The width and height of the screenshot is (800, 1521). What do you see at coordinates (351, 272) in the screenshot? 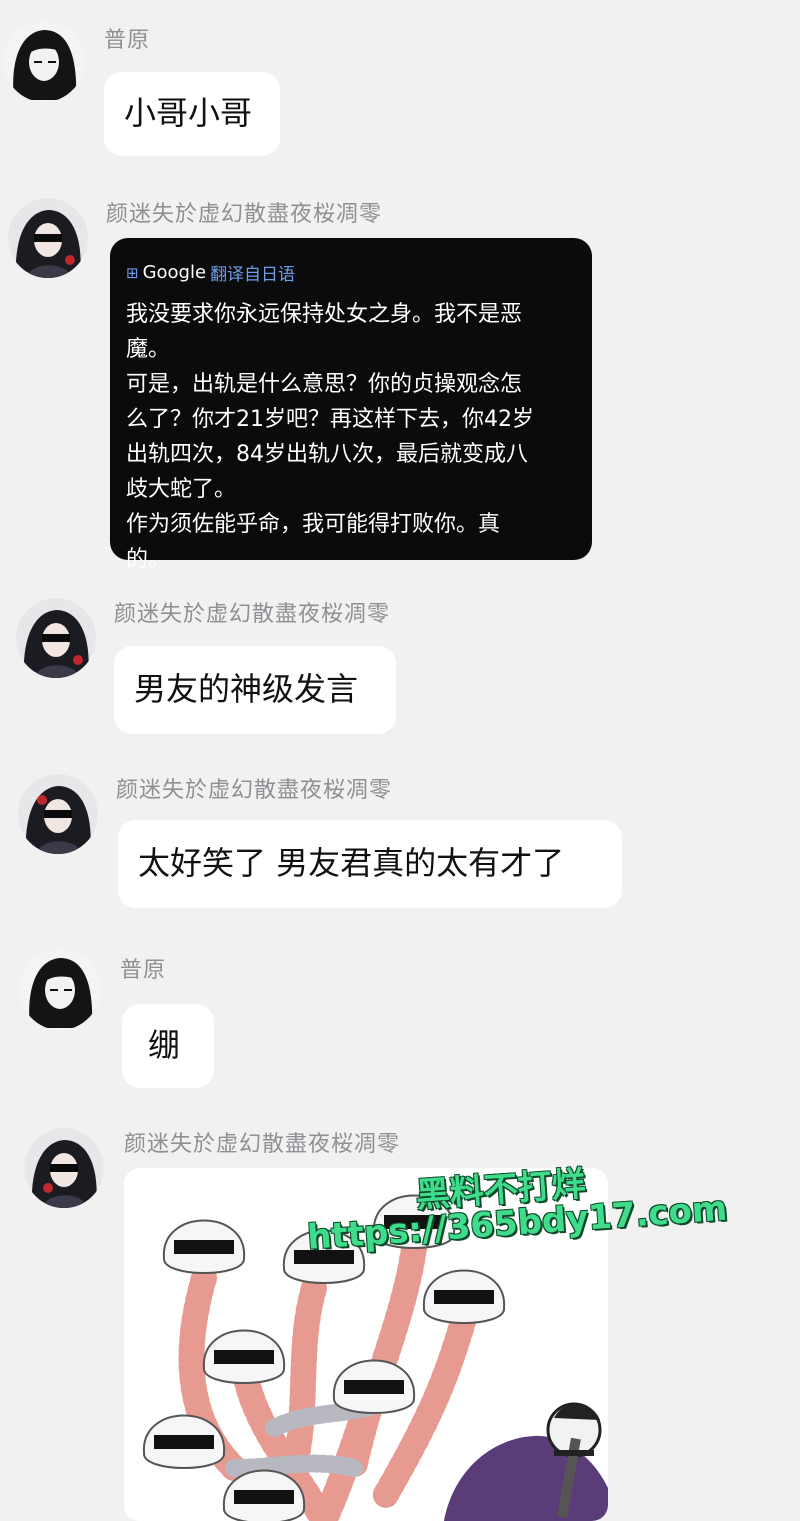
I see `translation-header: ⊞ Google 翻译自日语` at bounding box center [351, 272].